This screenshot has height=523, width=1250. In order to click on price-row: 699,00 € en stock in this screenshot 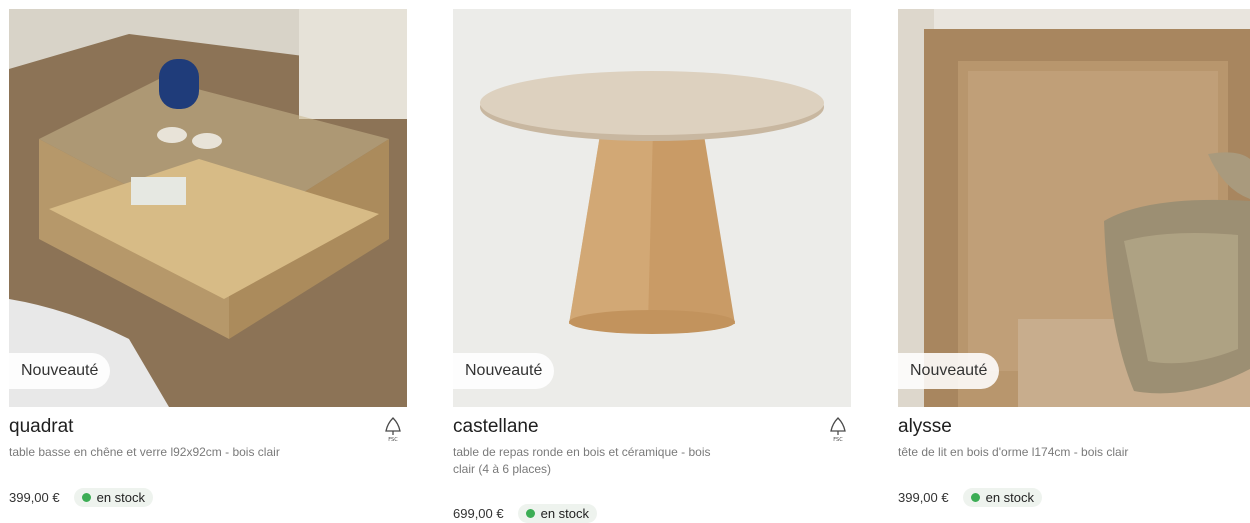, I will do `click(525, 513)`.